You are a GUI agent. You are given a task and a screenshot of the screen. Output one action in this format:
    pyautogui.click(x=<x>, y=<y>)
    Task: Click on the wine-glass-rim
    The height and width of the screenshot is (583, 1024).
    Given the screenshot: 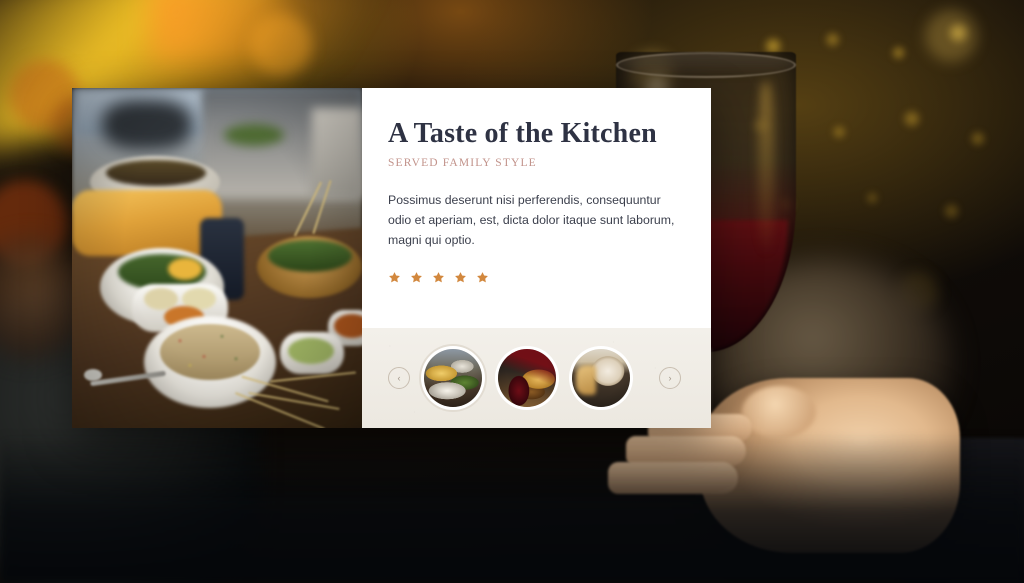 What is the action you would take?
    pyautogui.click(x=706, y=65)
    